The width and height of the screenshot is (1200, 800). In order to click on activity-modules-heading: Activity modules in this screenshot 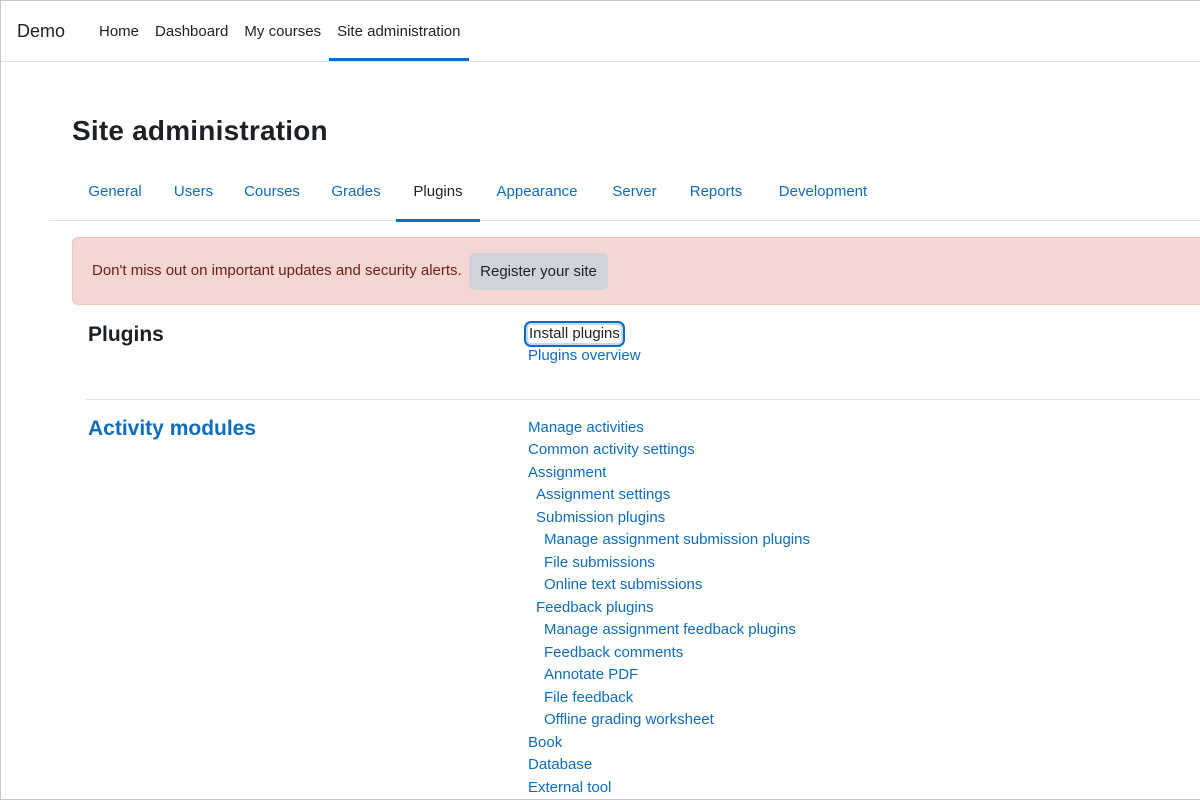, I will do `click(172, 429)`.